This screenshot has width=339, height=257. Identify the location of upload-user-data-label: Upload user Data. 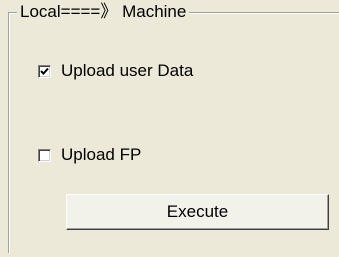
(127, 70).